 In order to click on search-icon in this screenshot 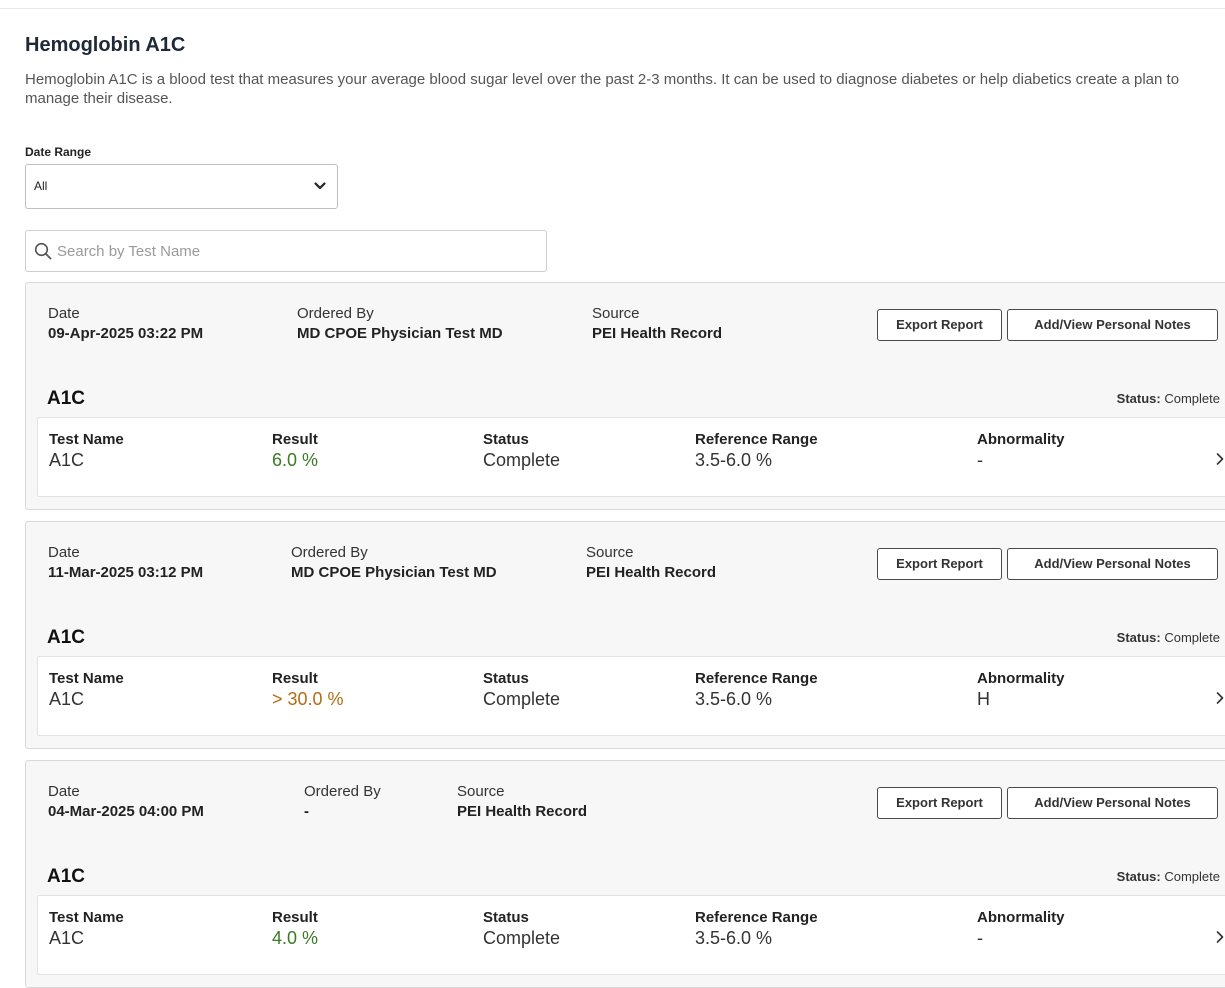, I will do `click(43, 251)`.